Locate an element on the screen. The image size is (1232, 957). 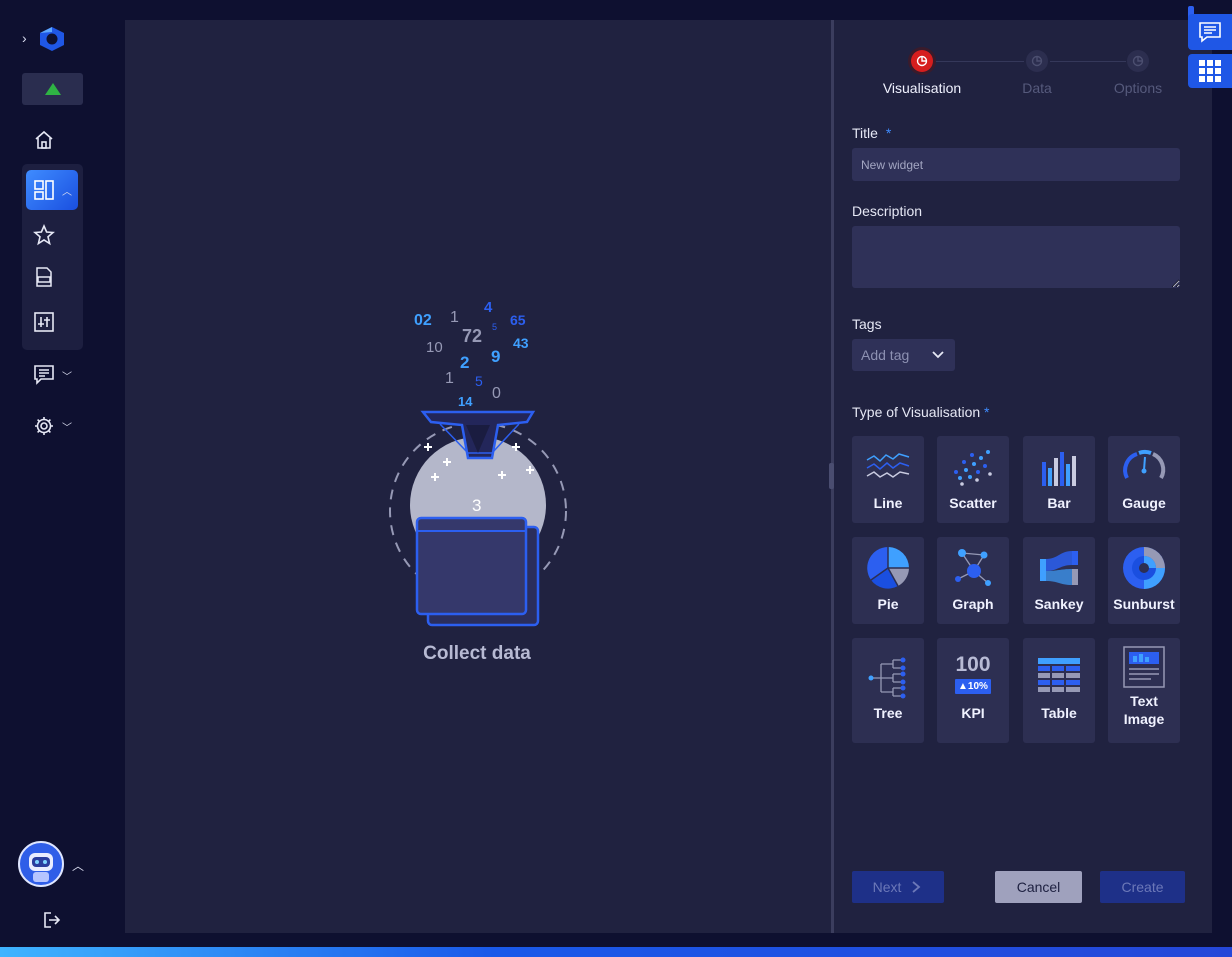
expand-sidebar-icon: › is located at coordinates (24, 38).